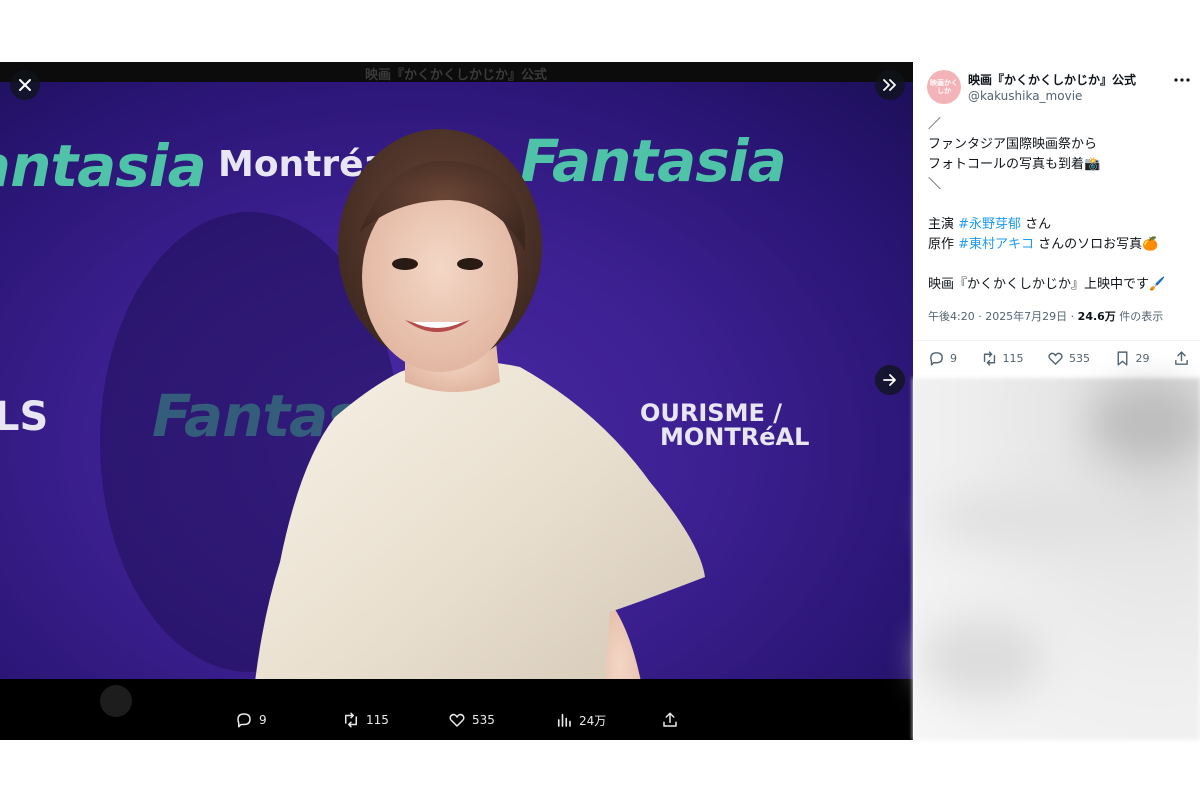  I want to click on close-icon, so click(25, 85).